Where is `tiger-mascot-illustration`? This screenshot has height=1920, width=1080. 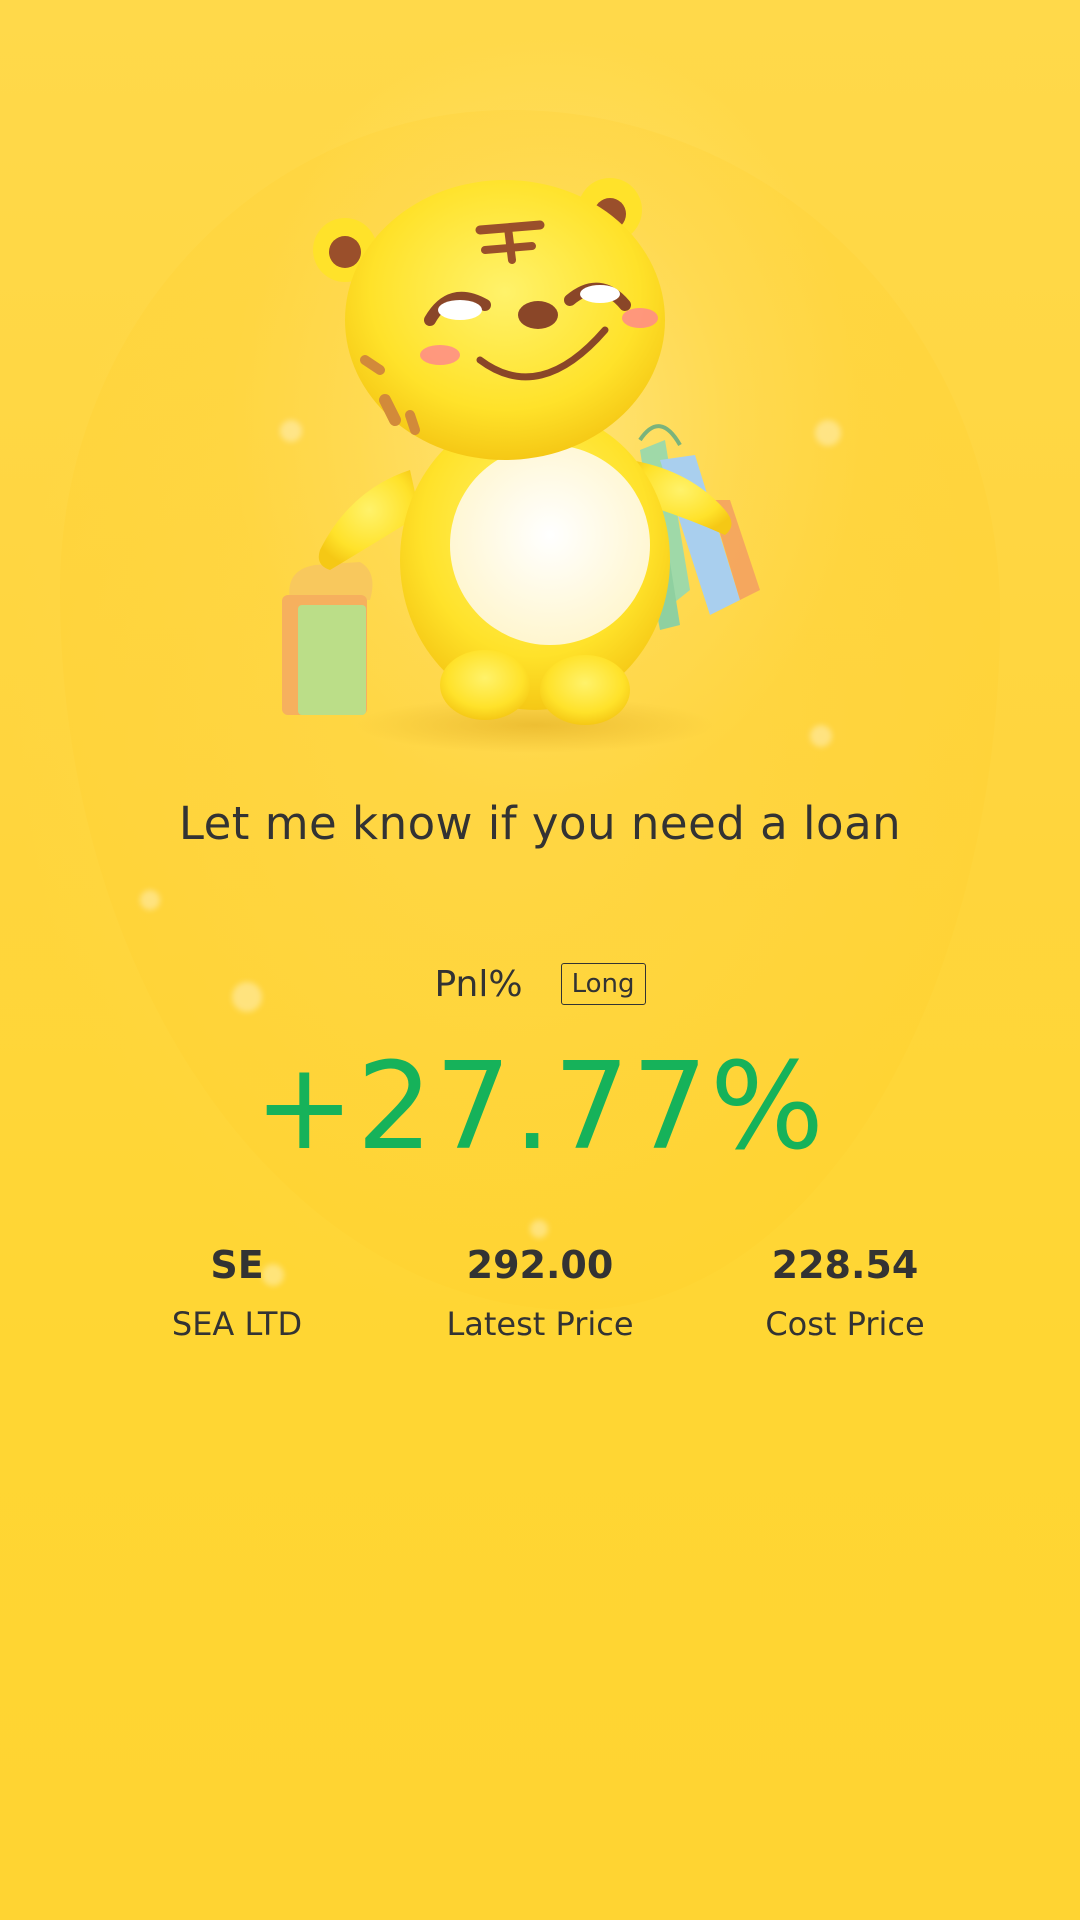 tiger-mascot-illustration is located at coordinates (521, 465).